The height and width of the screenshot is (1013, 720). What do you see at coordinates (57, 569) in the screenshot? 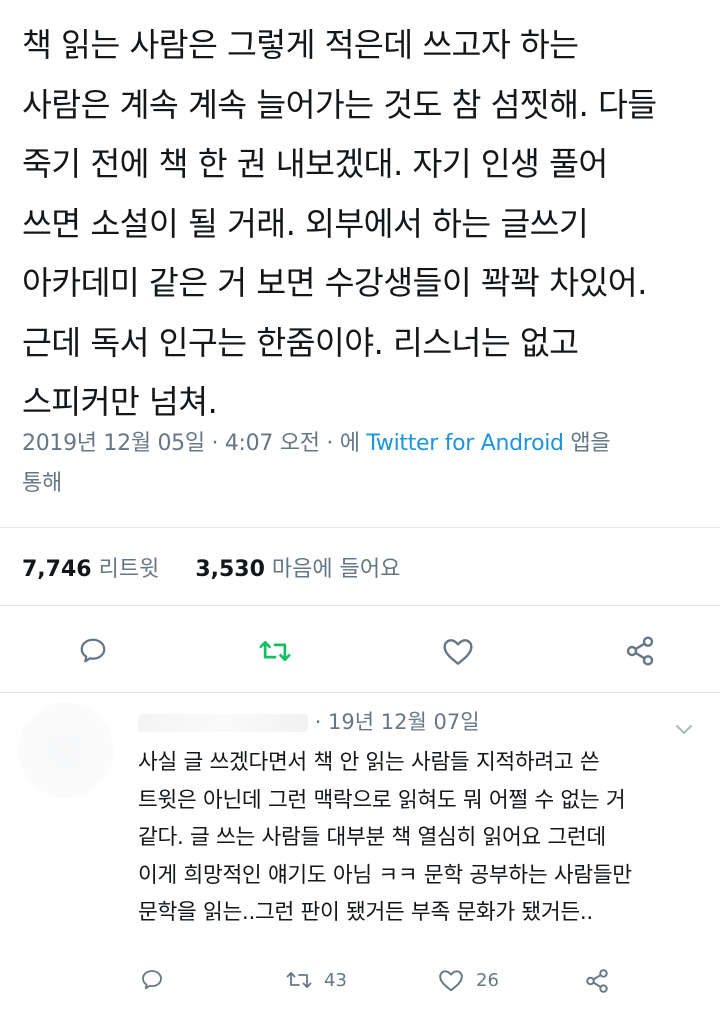
I see `retweets-count: 7,746` at bounding box center [57, 569].